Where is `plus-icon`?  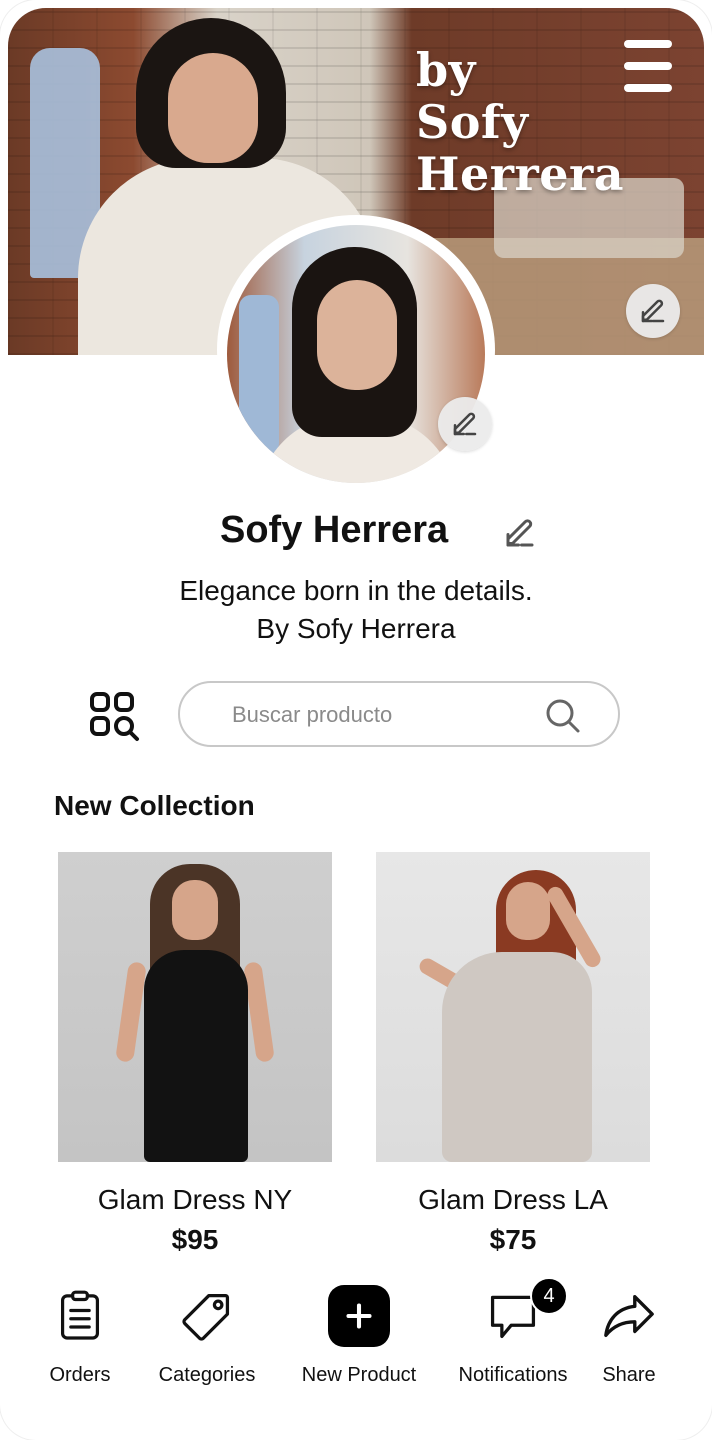 plus-icon is located at coordinates (359, 1316).